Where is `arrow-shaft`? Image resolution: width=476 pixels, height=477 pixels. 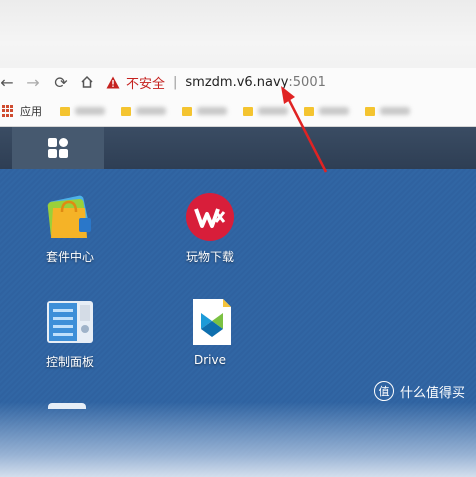
arrow-shaft is located at coordinates (306, 134).